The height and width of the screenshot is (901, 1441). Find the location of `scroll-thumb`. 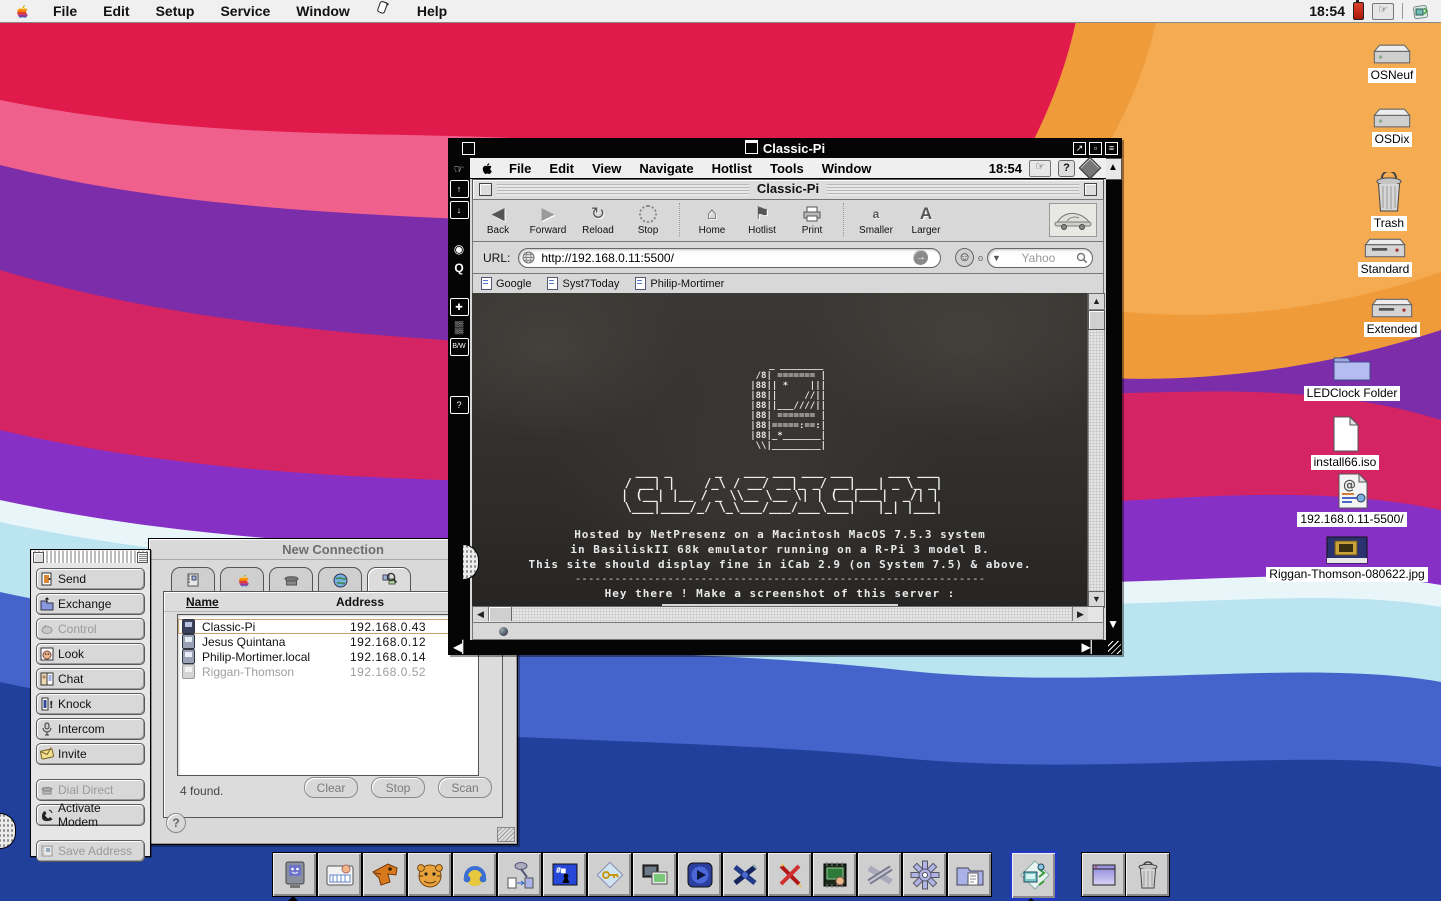

scroll-thumb is located at coordinates (1096, 320).